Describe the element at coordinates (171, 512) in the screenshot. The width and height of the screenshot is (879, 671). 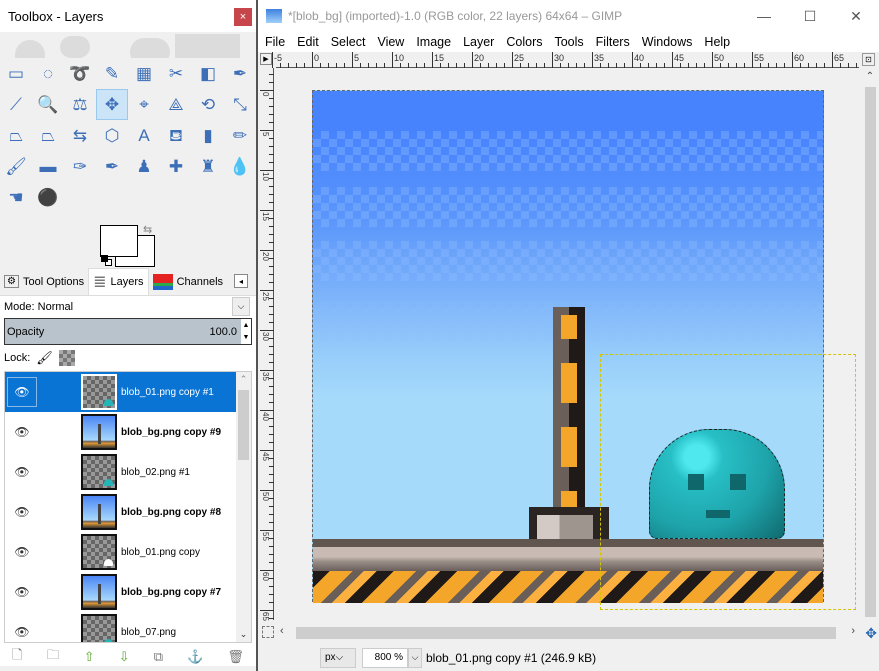
I see `layer-name: blob_bg.png copy #8` at that location.